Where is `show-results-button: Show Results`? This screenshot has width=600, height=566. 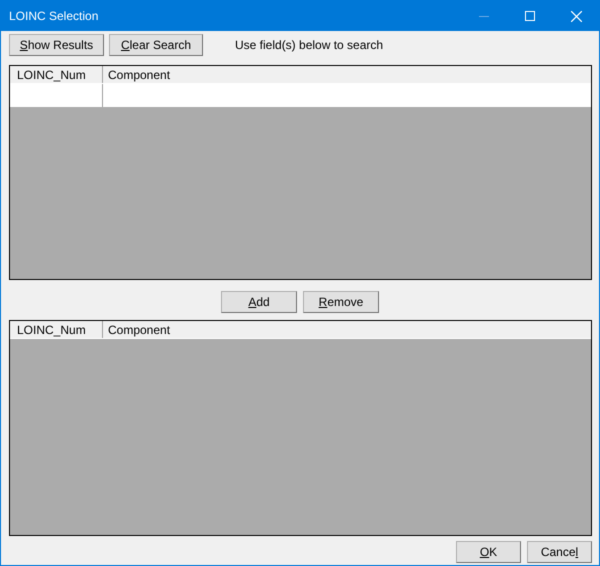 show-results-button: Show Results is located at coordinates (56, 45).